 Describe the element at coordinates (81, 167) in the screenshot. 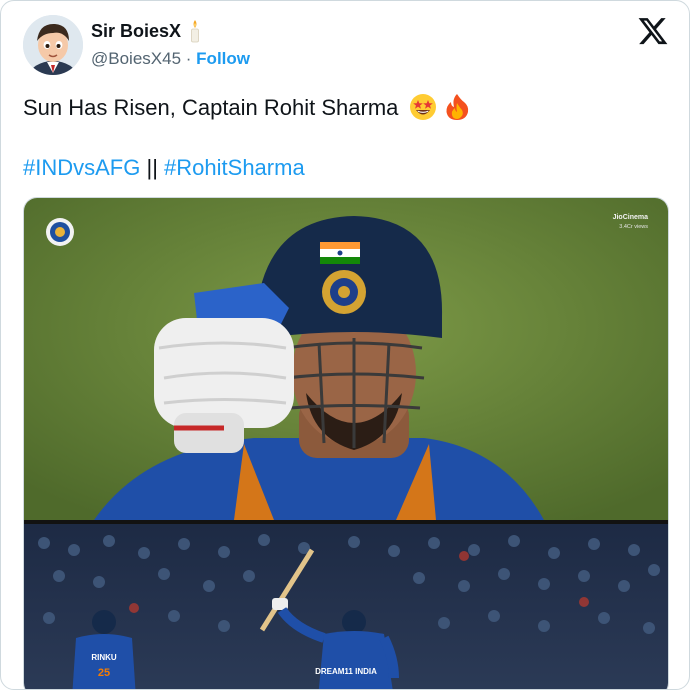

I see `hashtag-indvsafg: #INDvsAFG` at that location.